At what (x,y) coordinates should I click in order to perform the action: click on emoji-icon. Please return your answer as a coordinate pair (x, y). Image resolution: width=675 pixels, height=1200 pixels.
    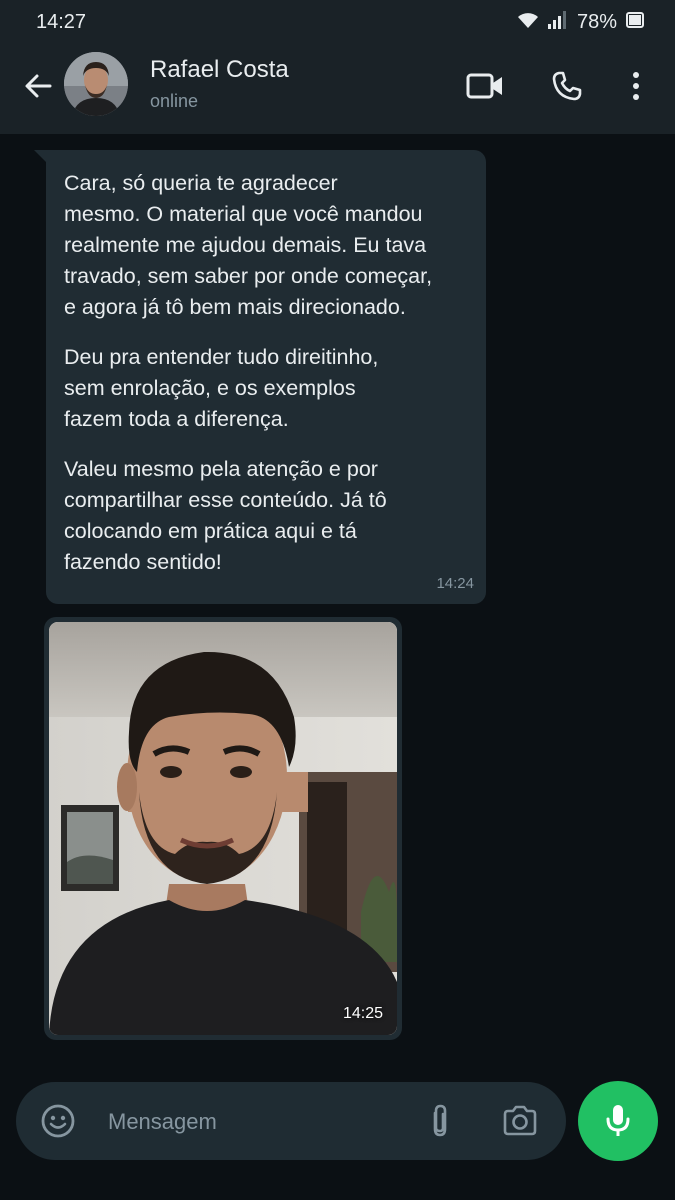
    Looking at the image, I should click on (58, 1121).